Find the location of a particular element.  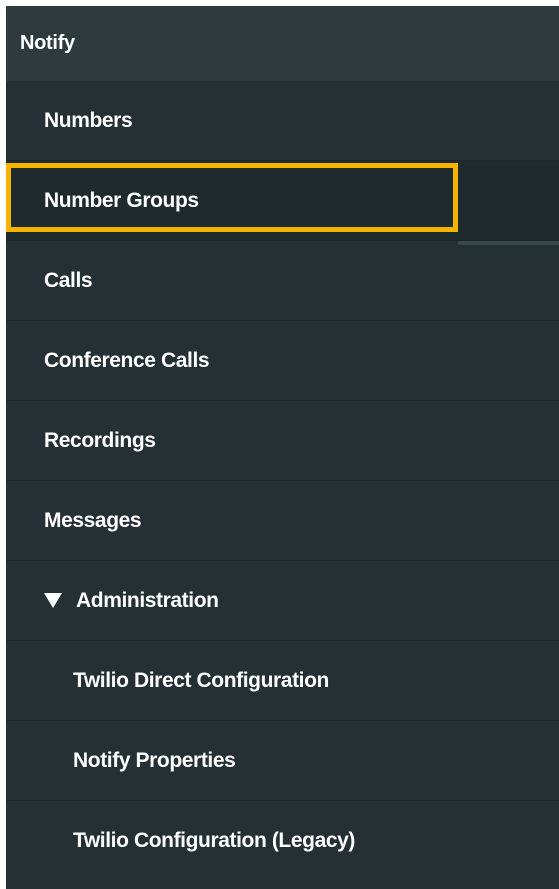

sidebar-item-label-wrap: Administration is located at coordinates (131, 601).